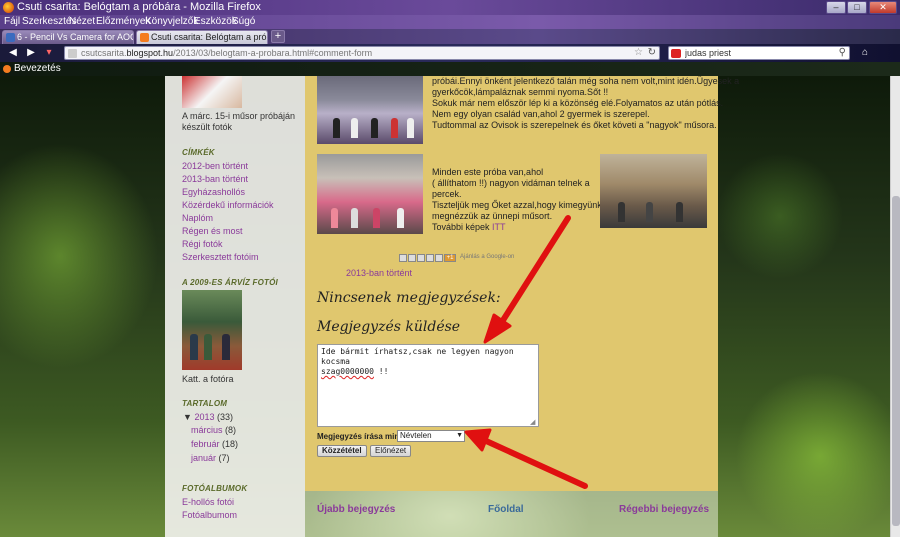 This screenshot has width=900, height=537. What do you see at coordinates (208, 502) in the screenshot?
I see `album-link: E-hollós fotói` at bounding box center [208, 502].